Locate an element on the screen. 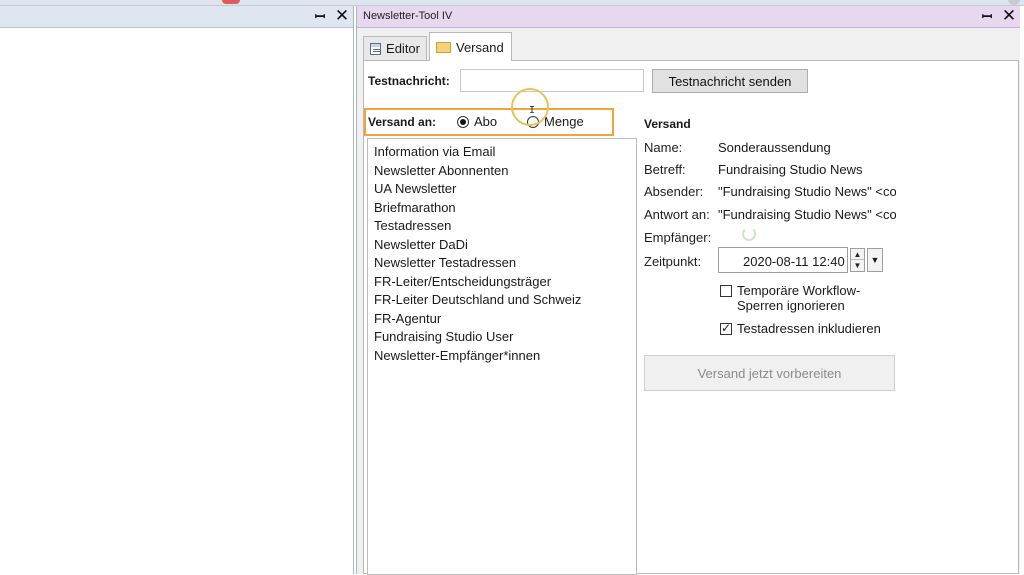 The image size is (1024, 575). window-title: Newsletter-Tool IV is located at coordinates (408, 16).